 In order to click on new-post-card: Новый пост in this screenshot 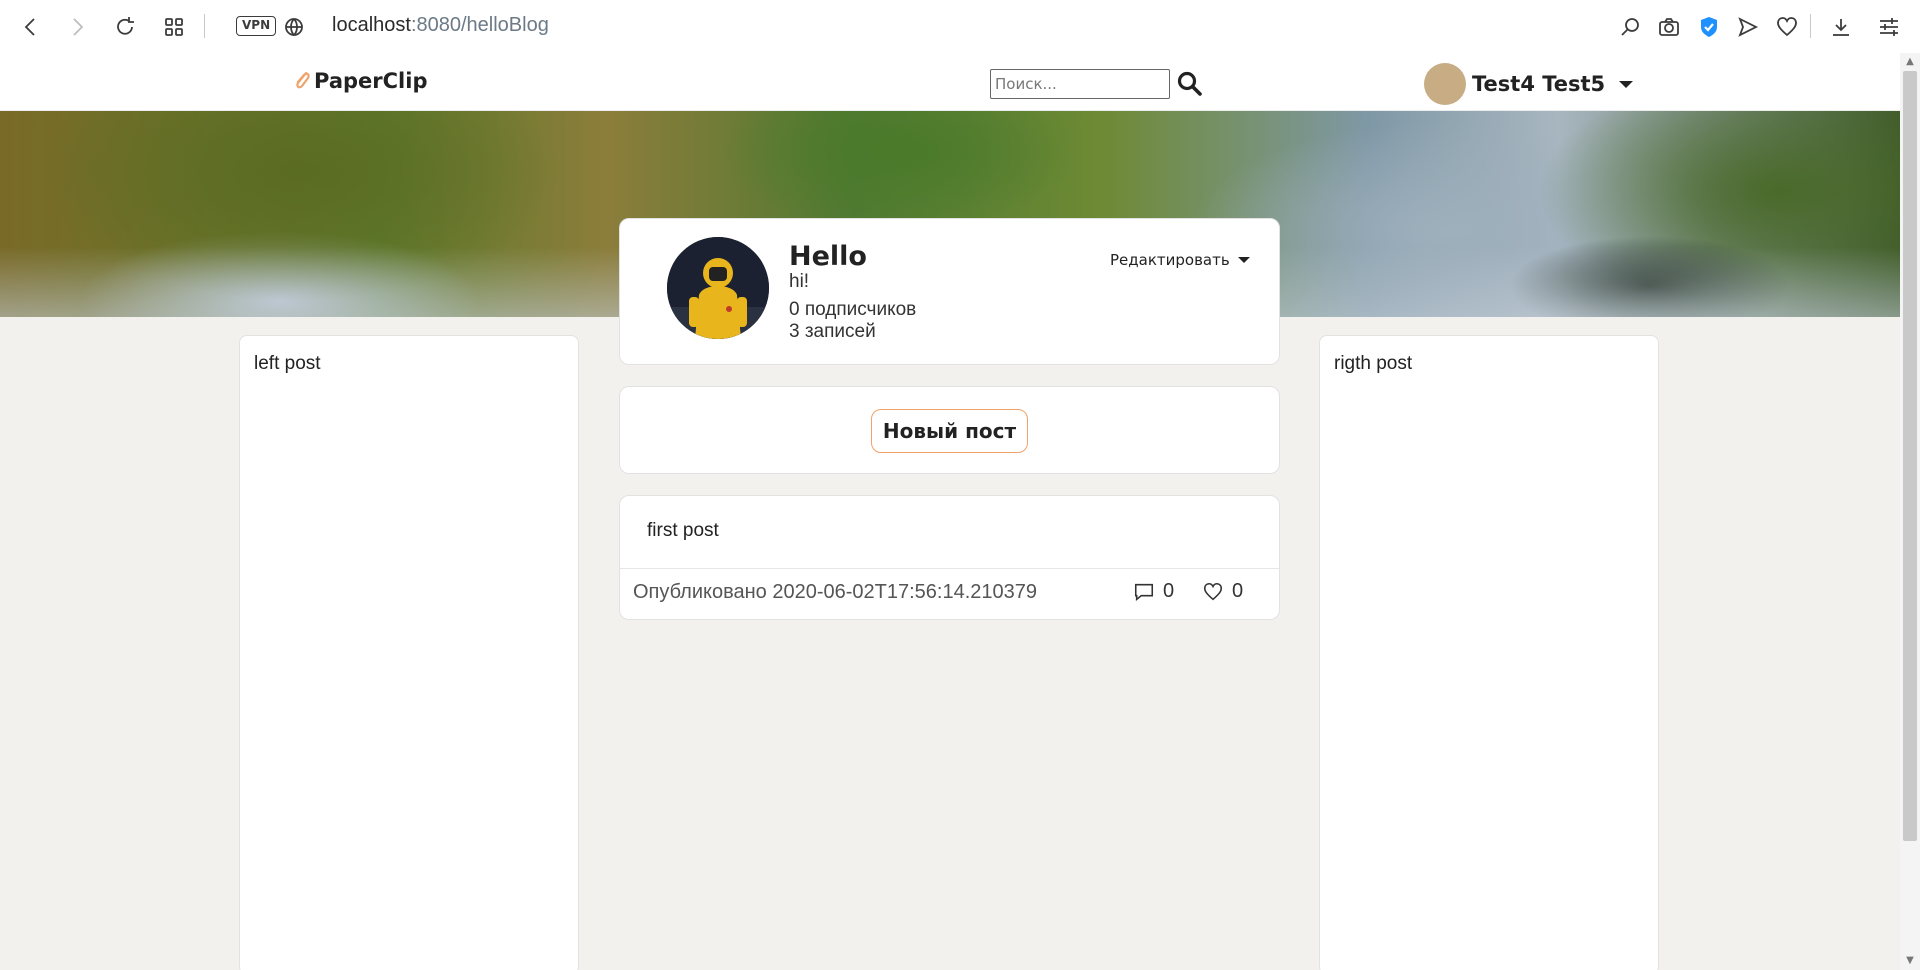, I will do `click(949, 430)`.